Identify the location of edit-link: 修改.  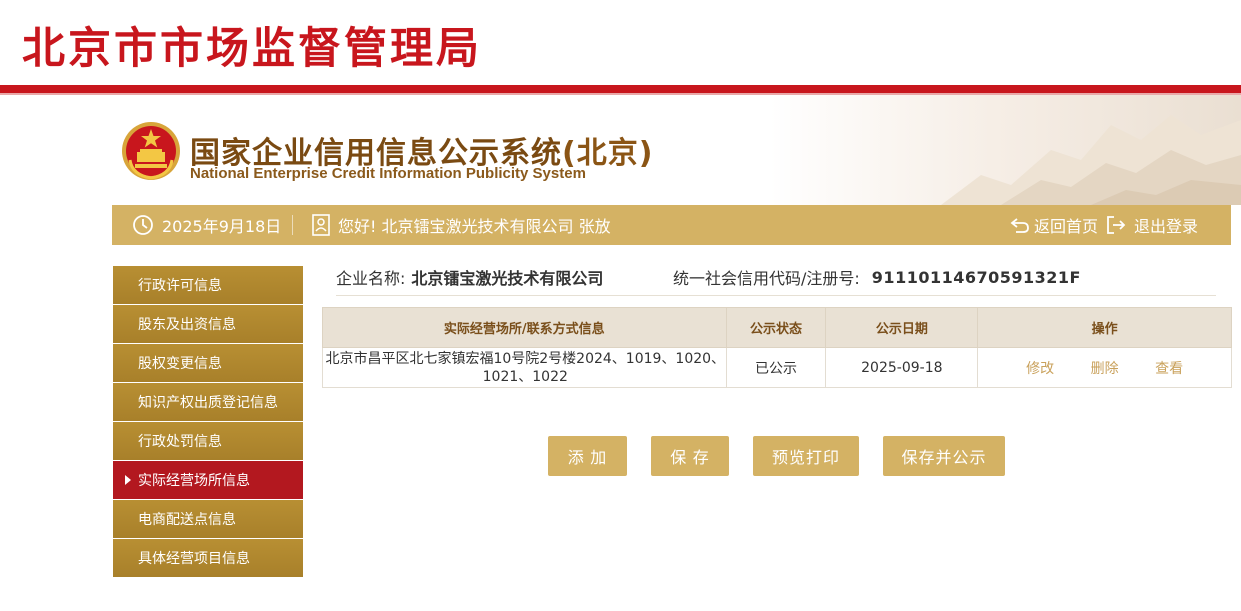
(1040, 369).